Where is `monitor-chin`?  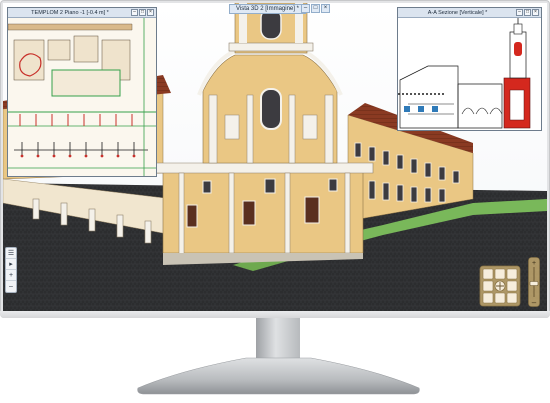
monitor-chin is located at coordinates (275, 314).